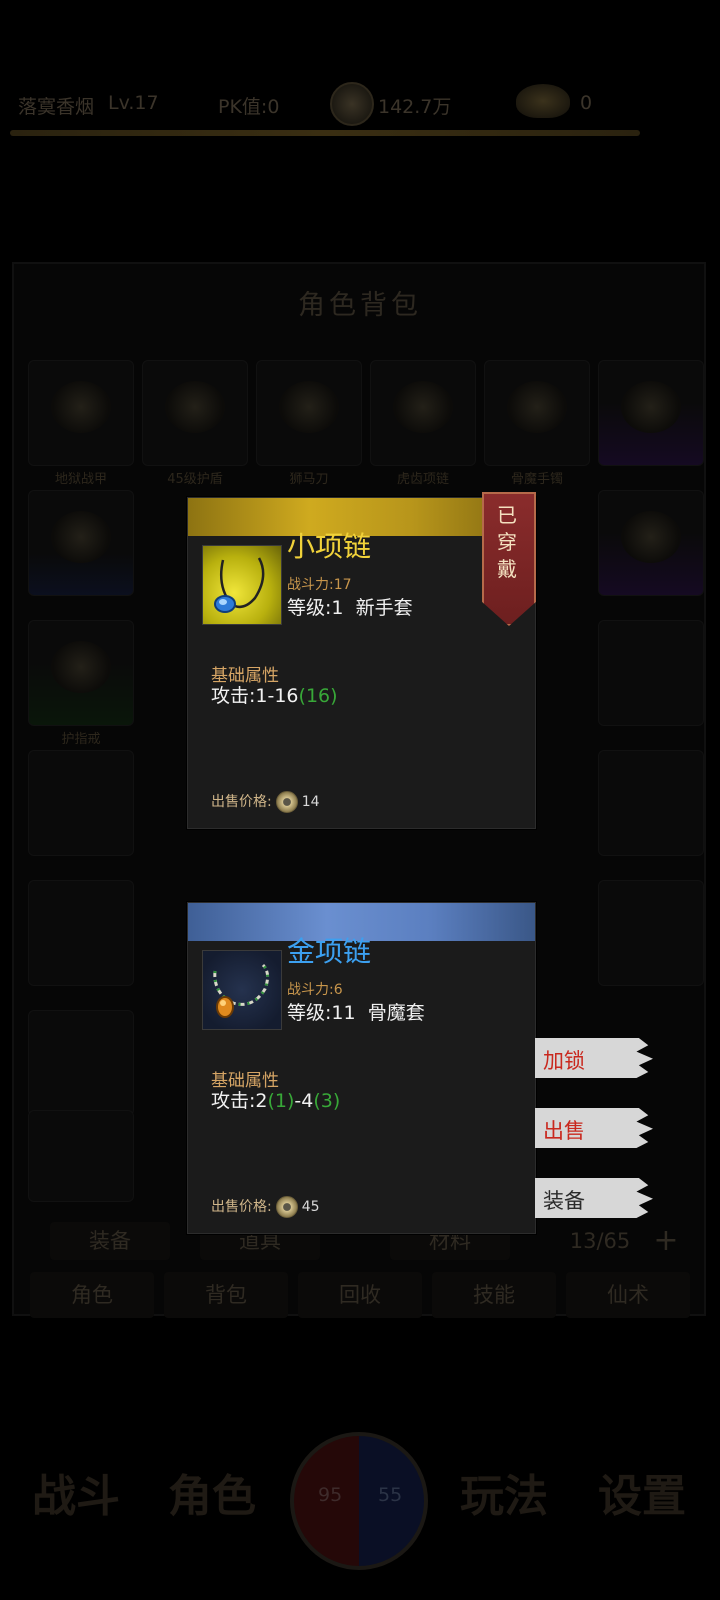 This screenshot has width=720, height=1600. I want to click on bag-slot: 虎齿项链, so click(423, 423).